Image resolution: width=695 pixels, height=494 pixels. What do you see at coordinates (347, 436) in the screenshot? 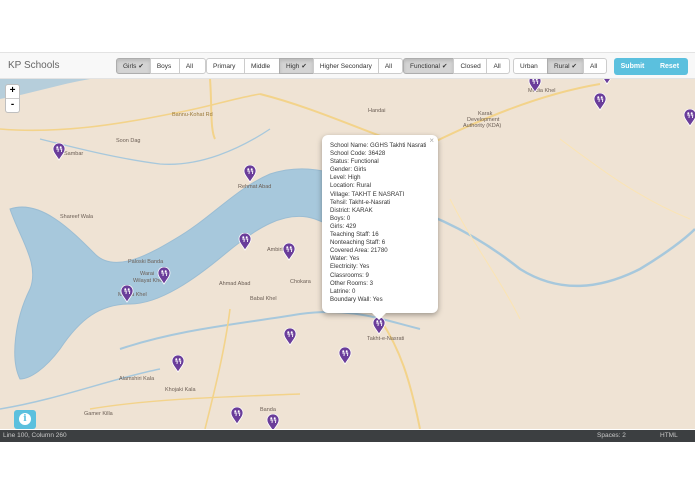
I see `status-bar: Line 100, Column 260 Spaces: 2 HTML` at bounding box center [347, 436].